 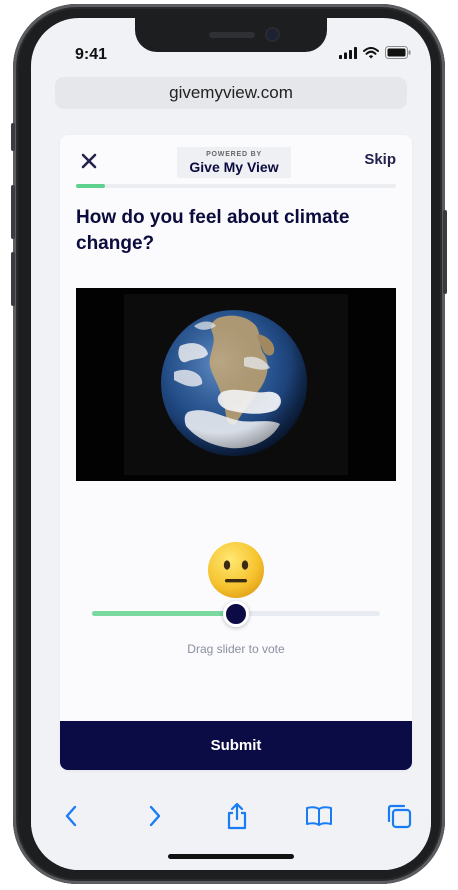 I want to click on status-icons, so click(x=375, y=52).